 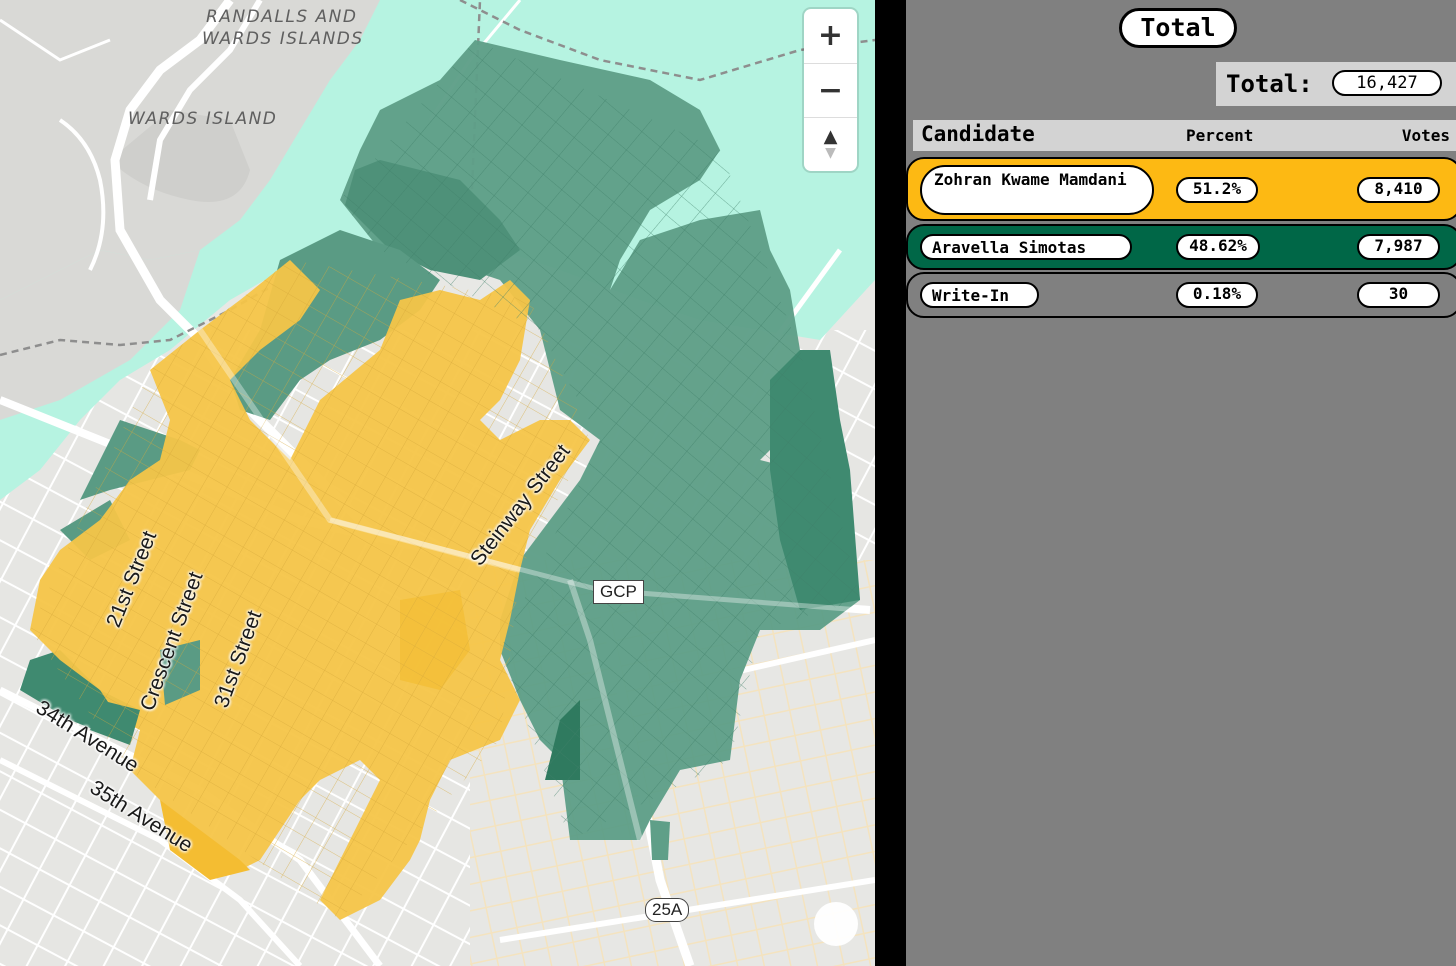 I want to click on candidate-votes: 7,987, so click(x=1398, y=247).